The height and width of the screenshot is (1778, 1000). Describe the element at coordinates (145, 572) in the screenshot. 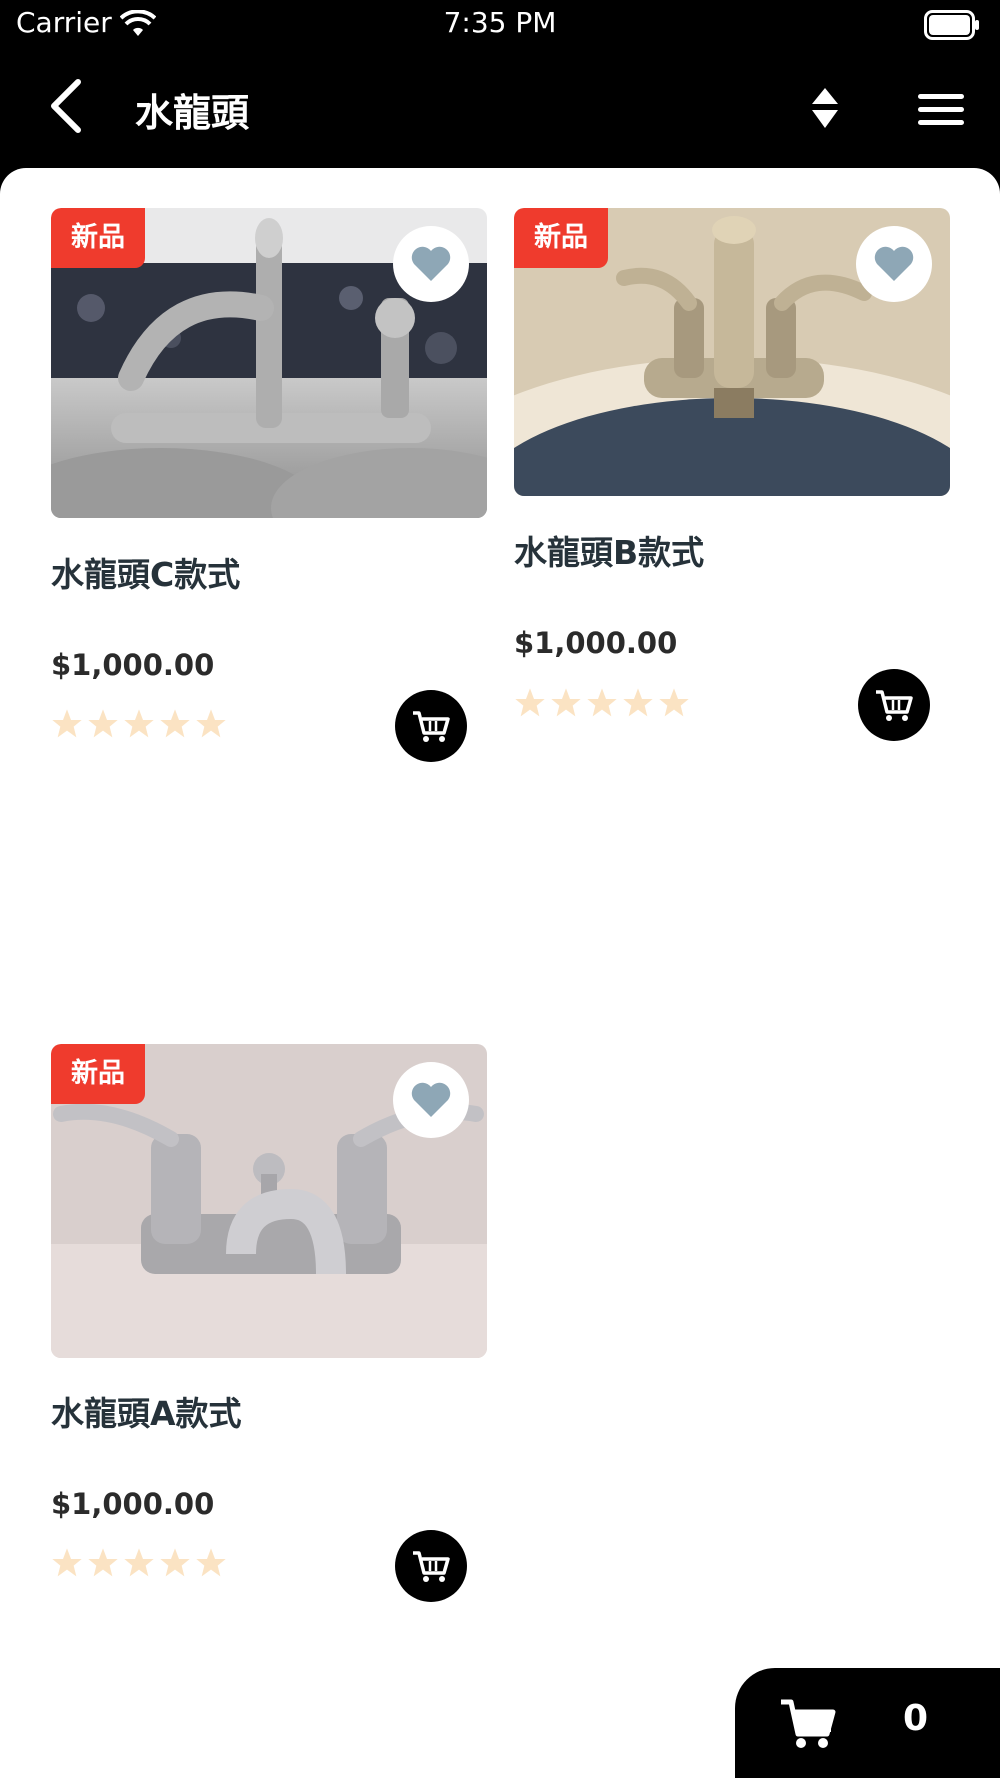

I see `product-title: 水龍頭C款式` at that location.